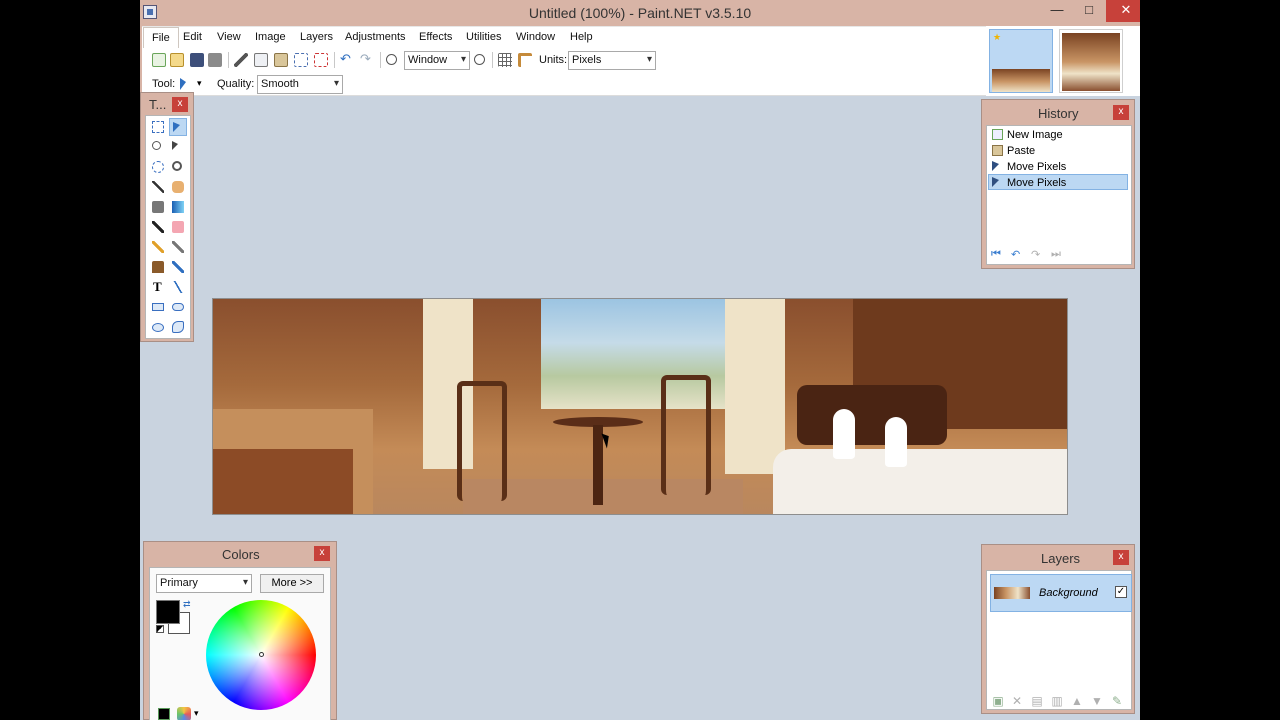 The width and height of the screenshot is (1280, 720). Describe the element at coordinates (192, 37) in the screenshot. I see `menu-edit: Edit` at that location.